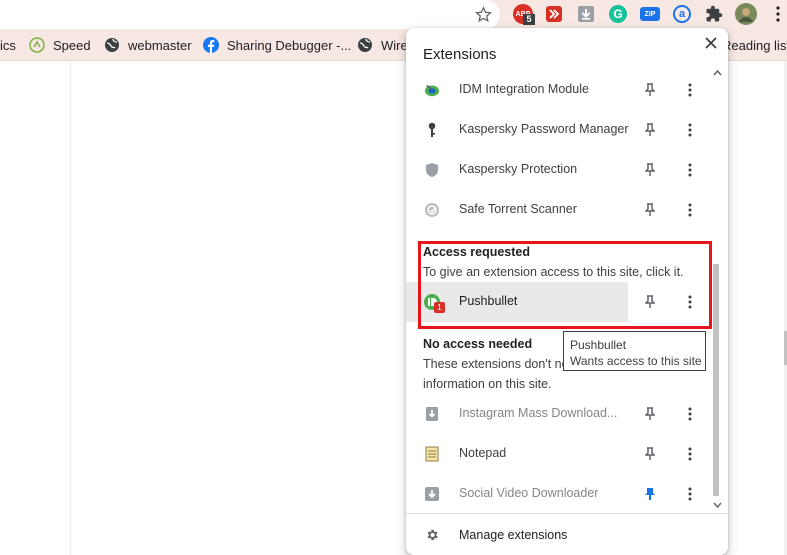 The width and height of the screenshot is (787, 555). I want to click on abp-badge: 5, so click(529, 19).